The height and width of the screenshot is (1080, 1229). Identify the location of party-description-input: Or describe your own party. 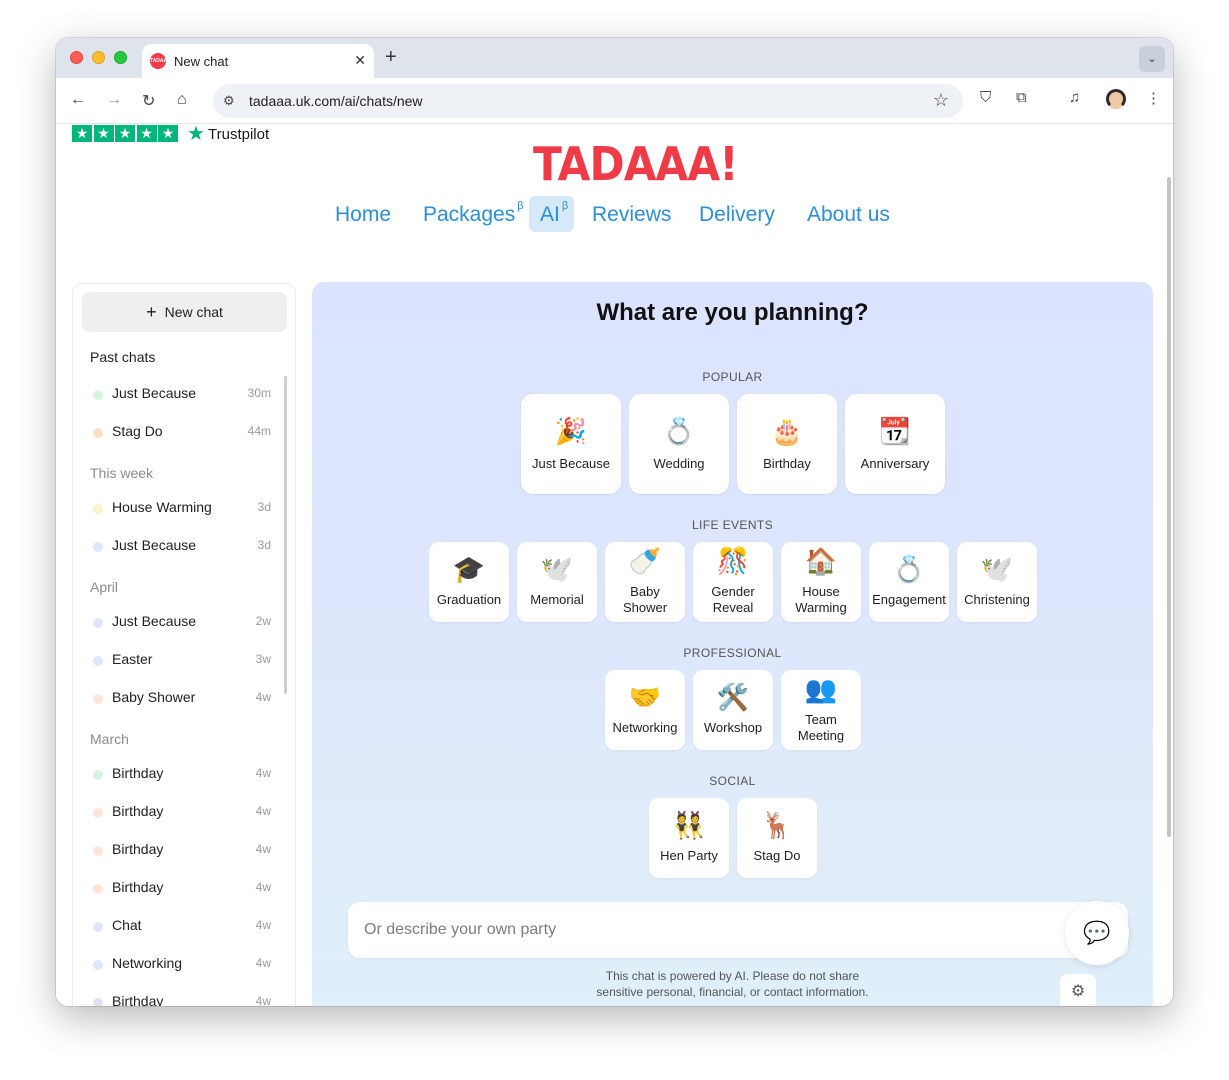
(738, 930).